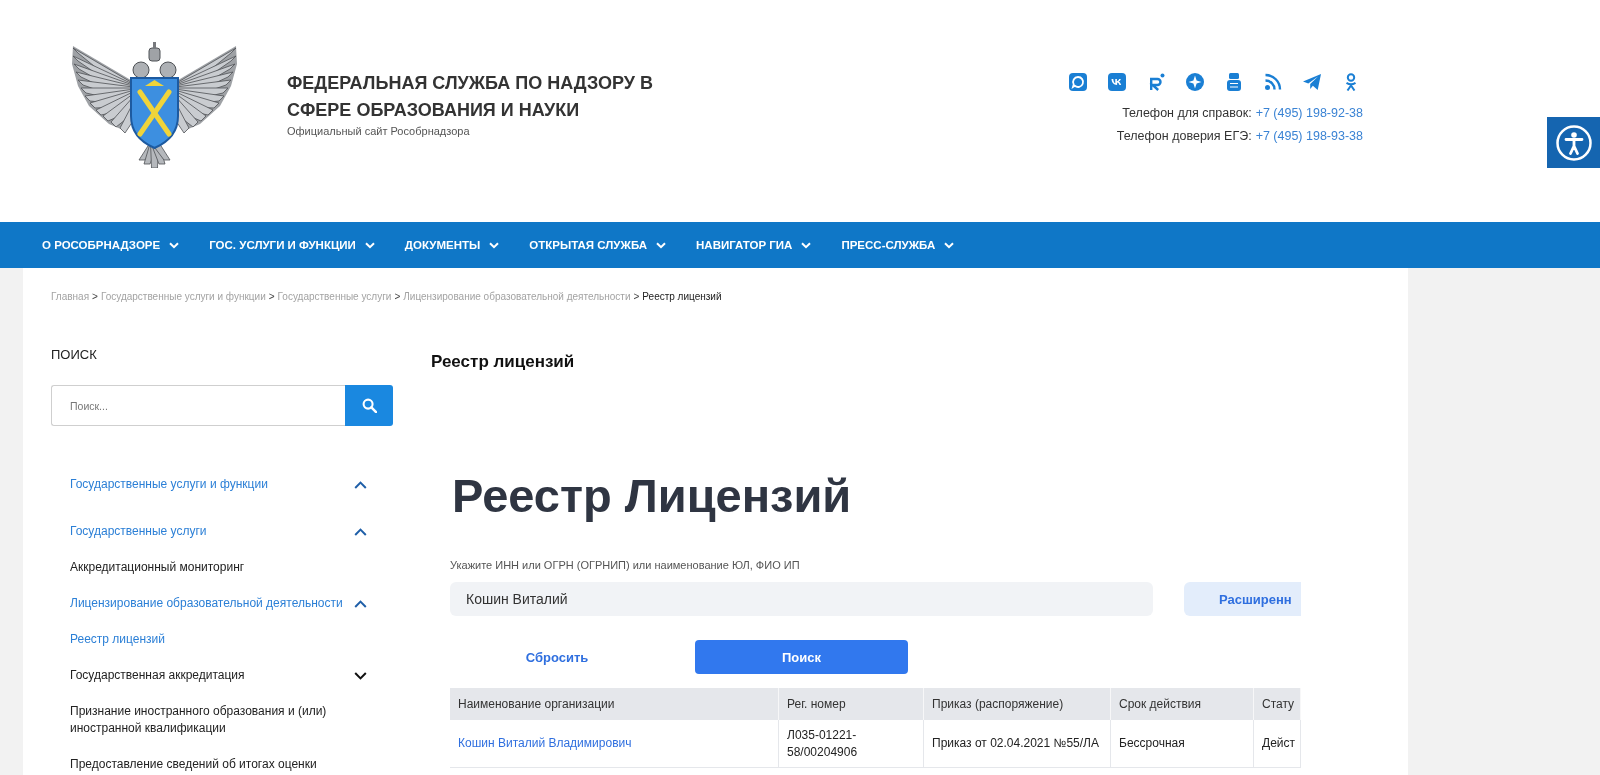 The height and width of the screenshot is (775, 1600). What do you see at coordinates (1156, 82) in the screenshot?
I see `r-logo-icon` at bounding box center [1156, 82].